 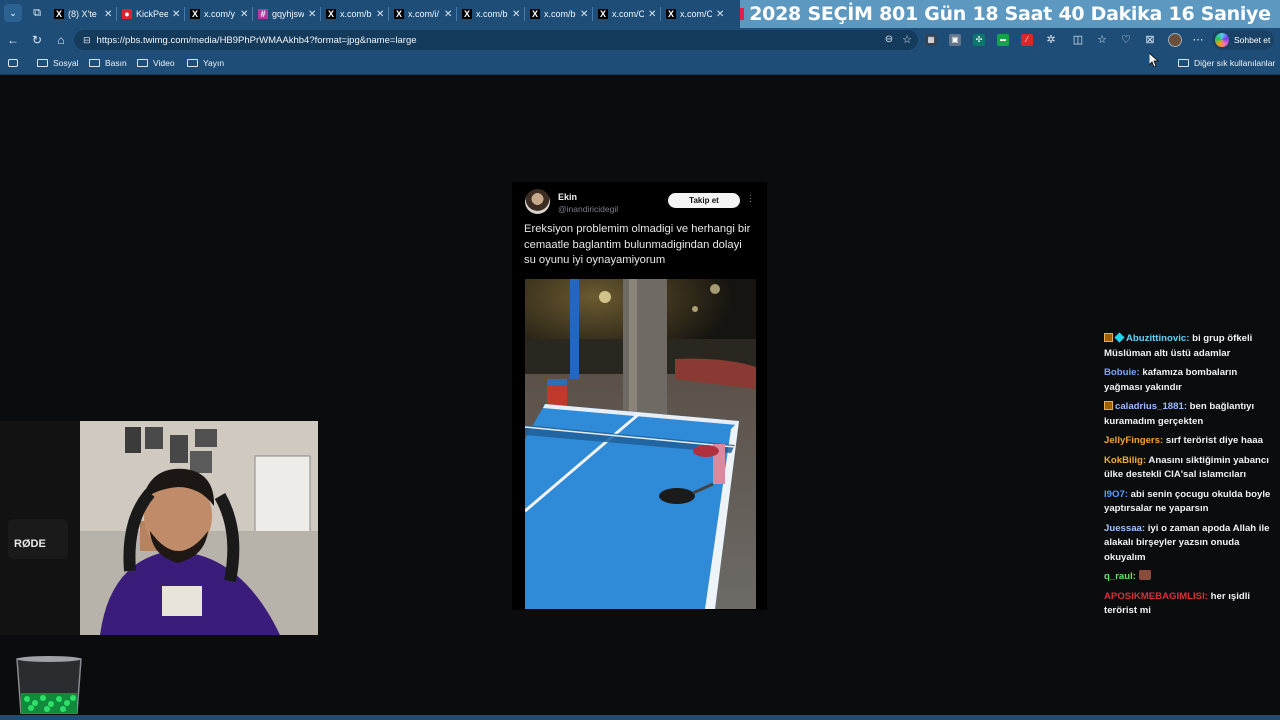 I want to click on bookmark-label: Video, so click(x=164, y=63).